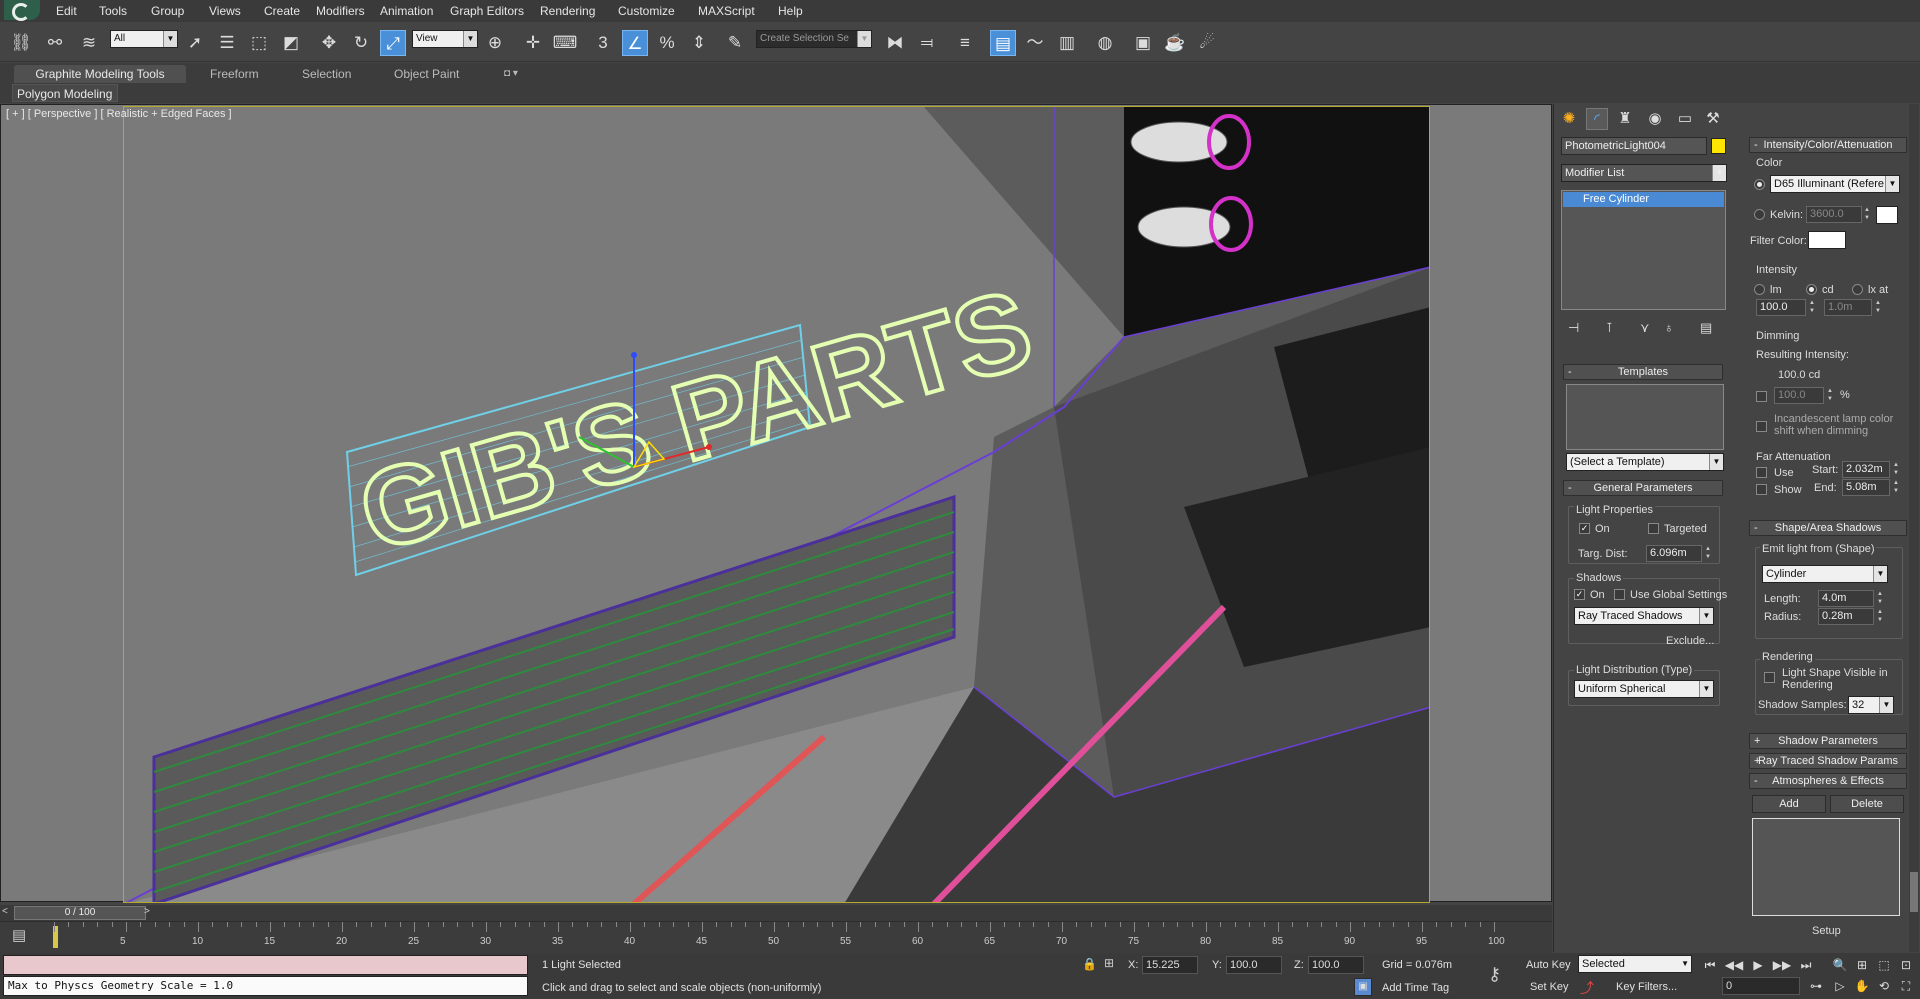  I want to click on render-production-icon: ☄, so click(1207, 43).